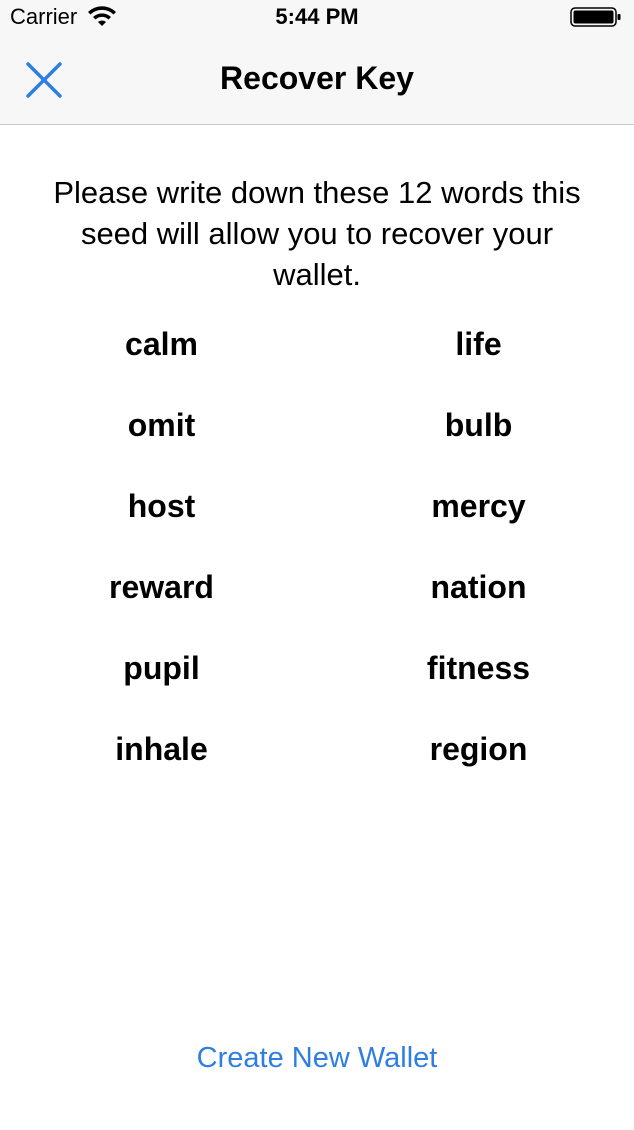  Describe the element at coordinates (161, 425) in the screenshot. I see `seed-word: omit` at that location.